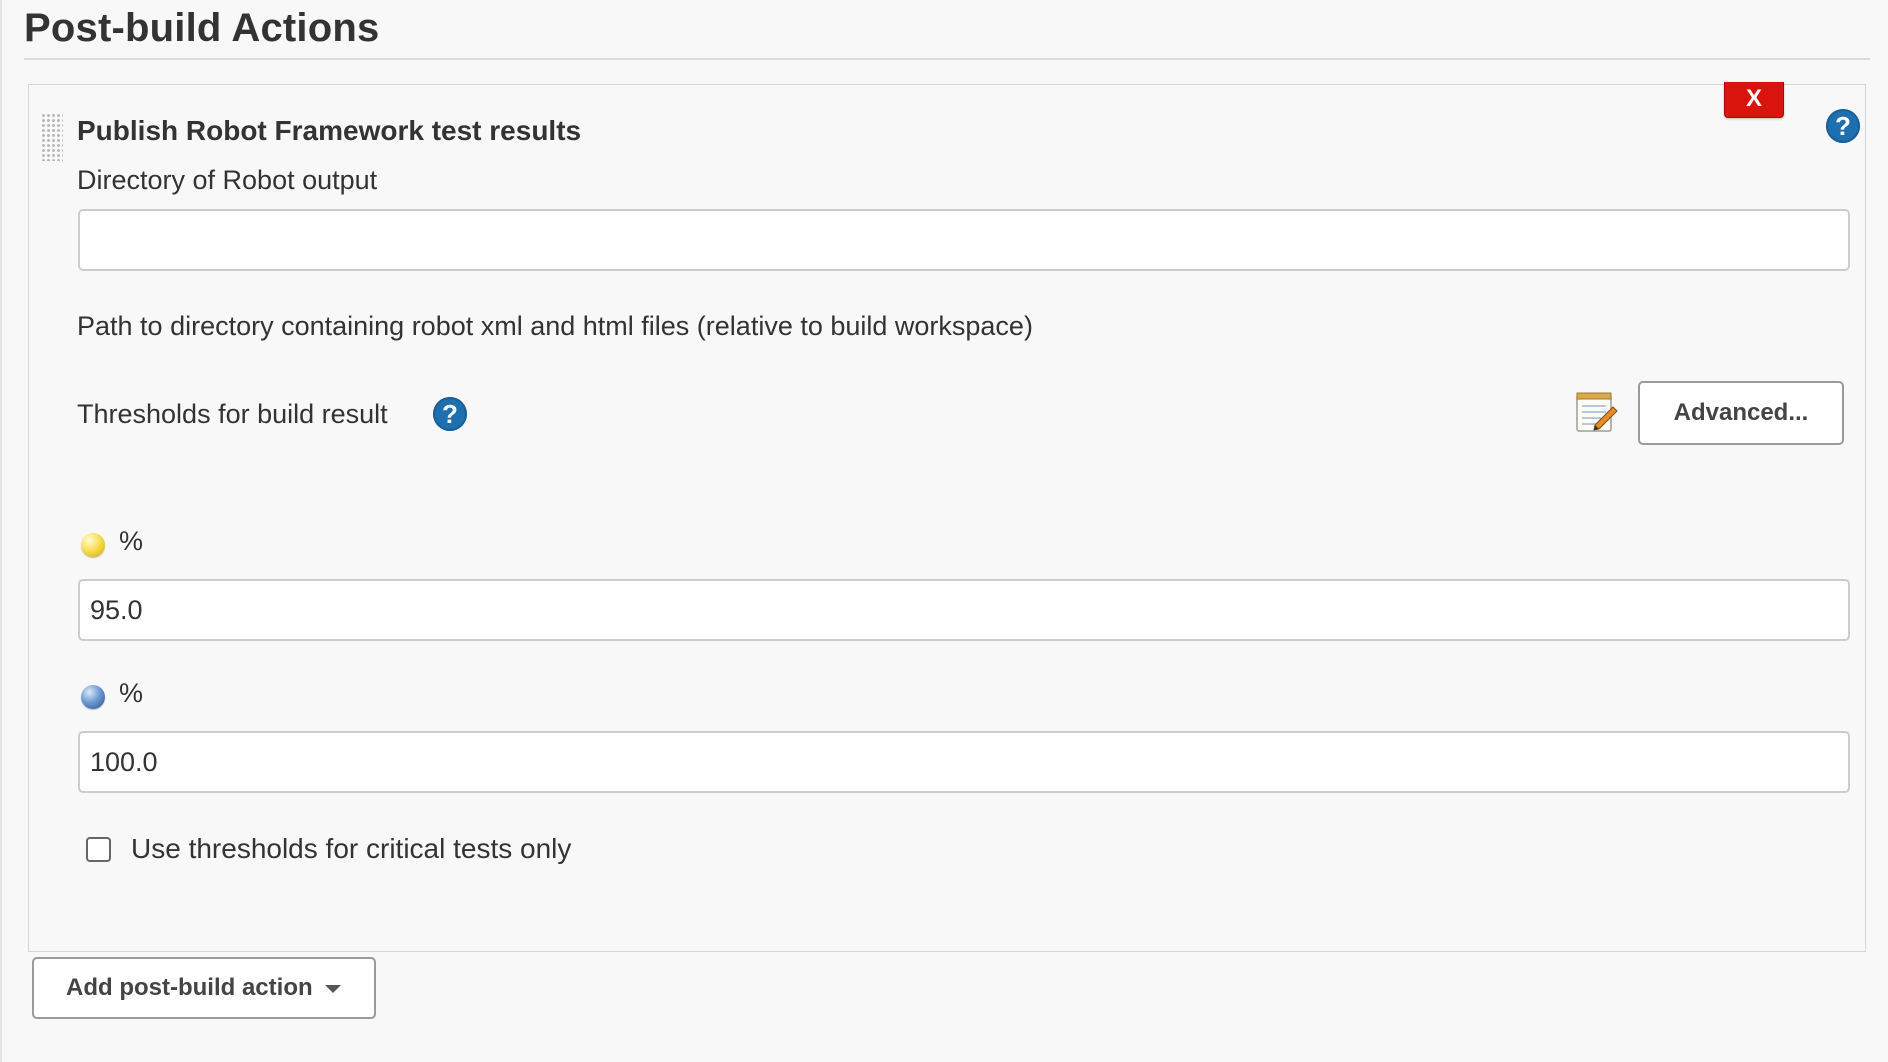  I want to click on thresholds-help-icon: ?, so click(450, 414).